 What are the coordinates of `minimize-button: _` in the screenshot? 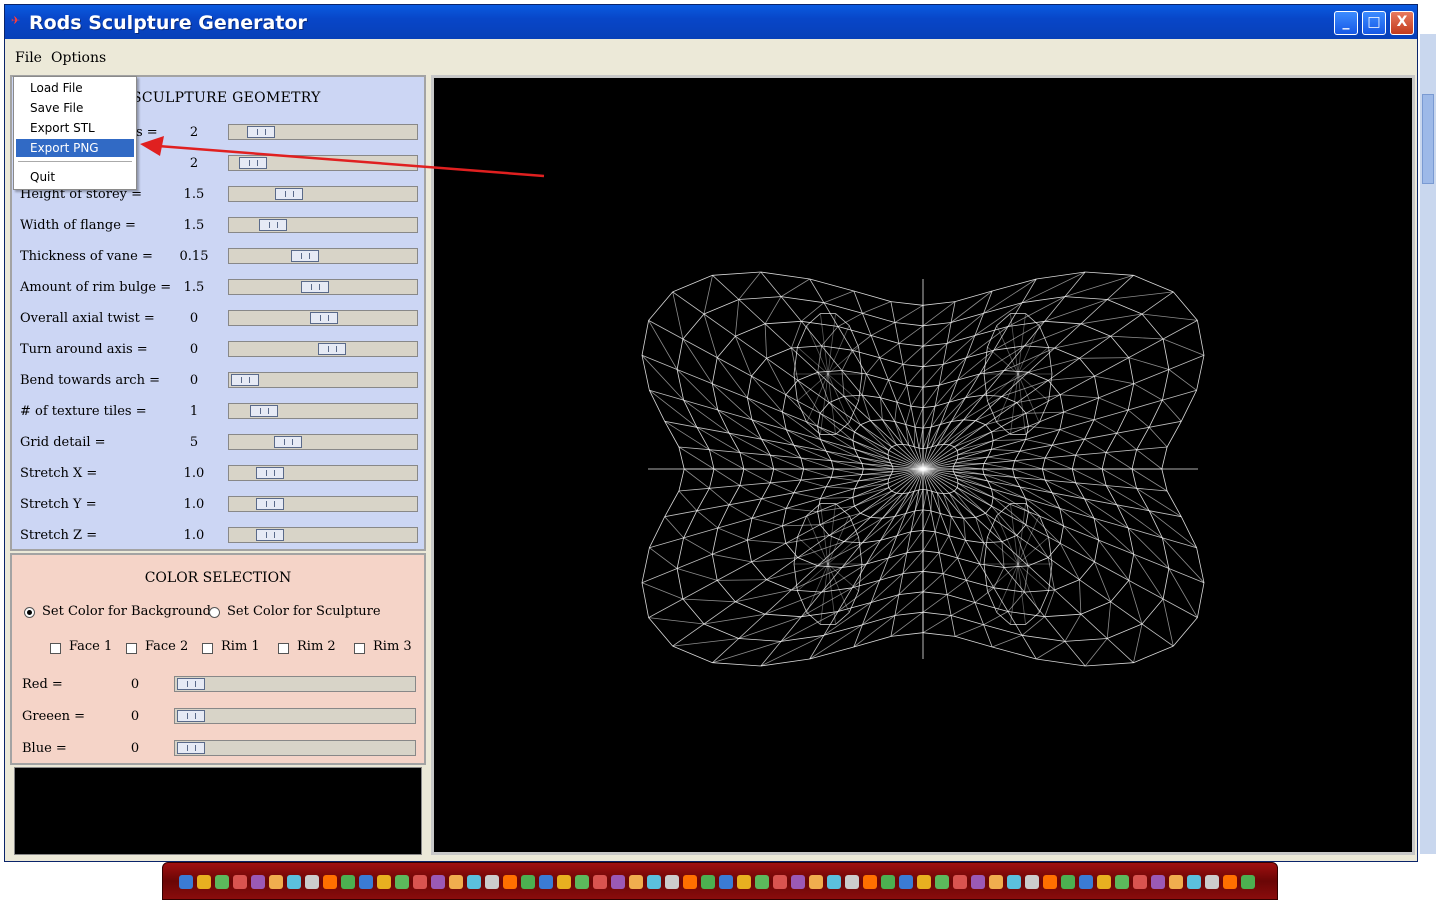 It's located at (1346, 23).